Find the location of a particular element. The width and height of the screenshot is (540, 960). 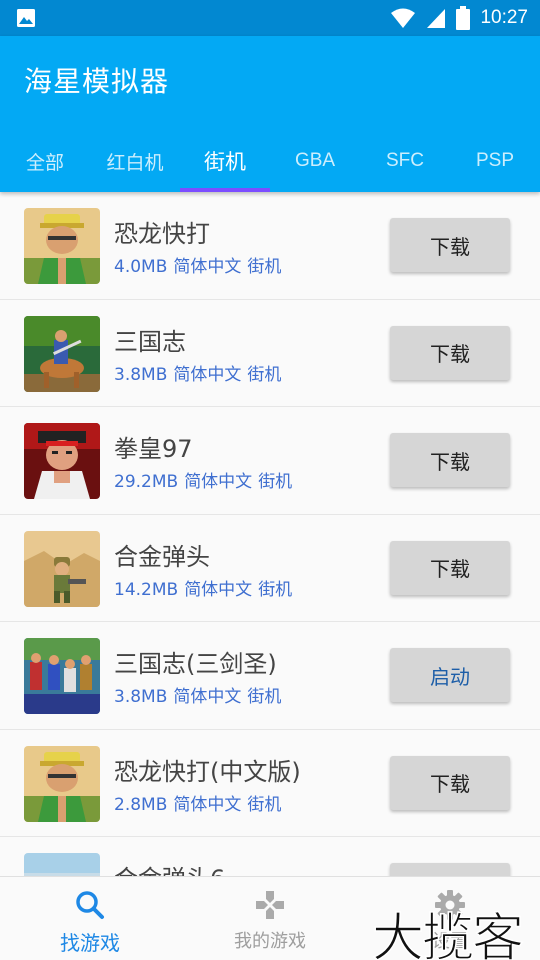

launch-button: 启动 is located at coordinates (450, 675).